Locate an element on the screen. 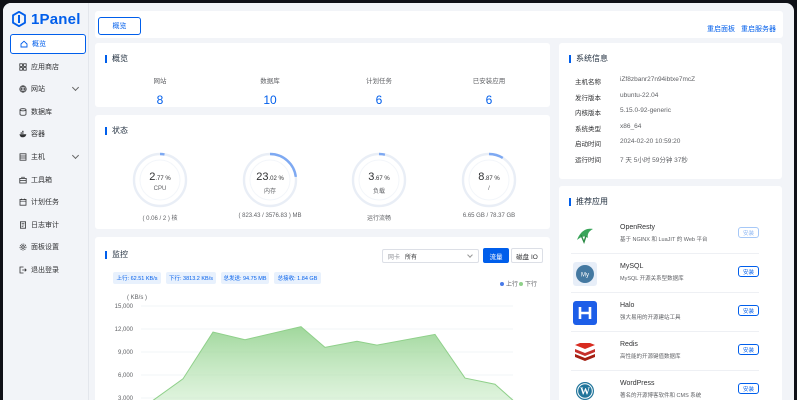 The height and width of the screenshot is (400, 797). status-gauge: 23.02 % 内存 ( 823.43 / 3576.83 ) MB is located at coordinates (270, 185).